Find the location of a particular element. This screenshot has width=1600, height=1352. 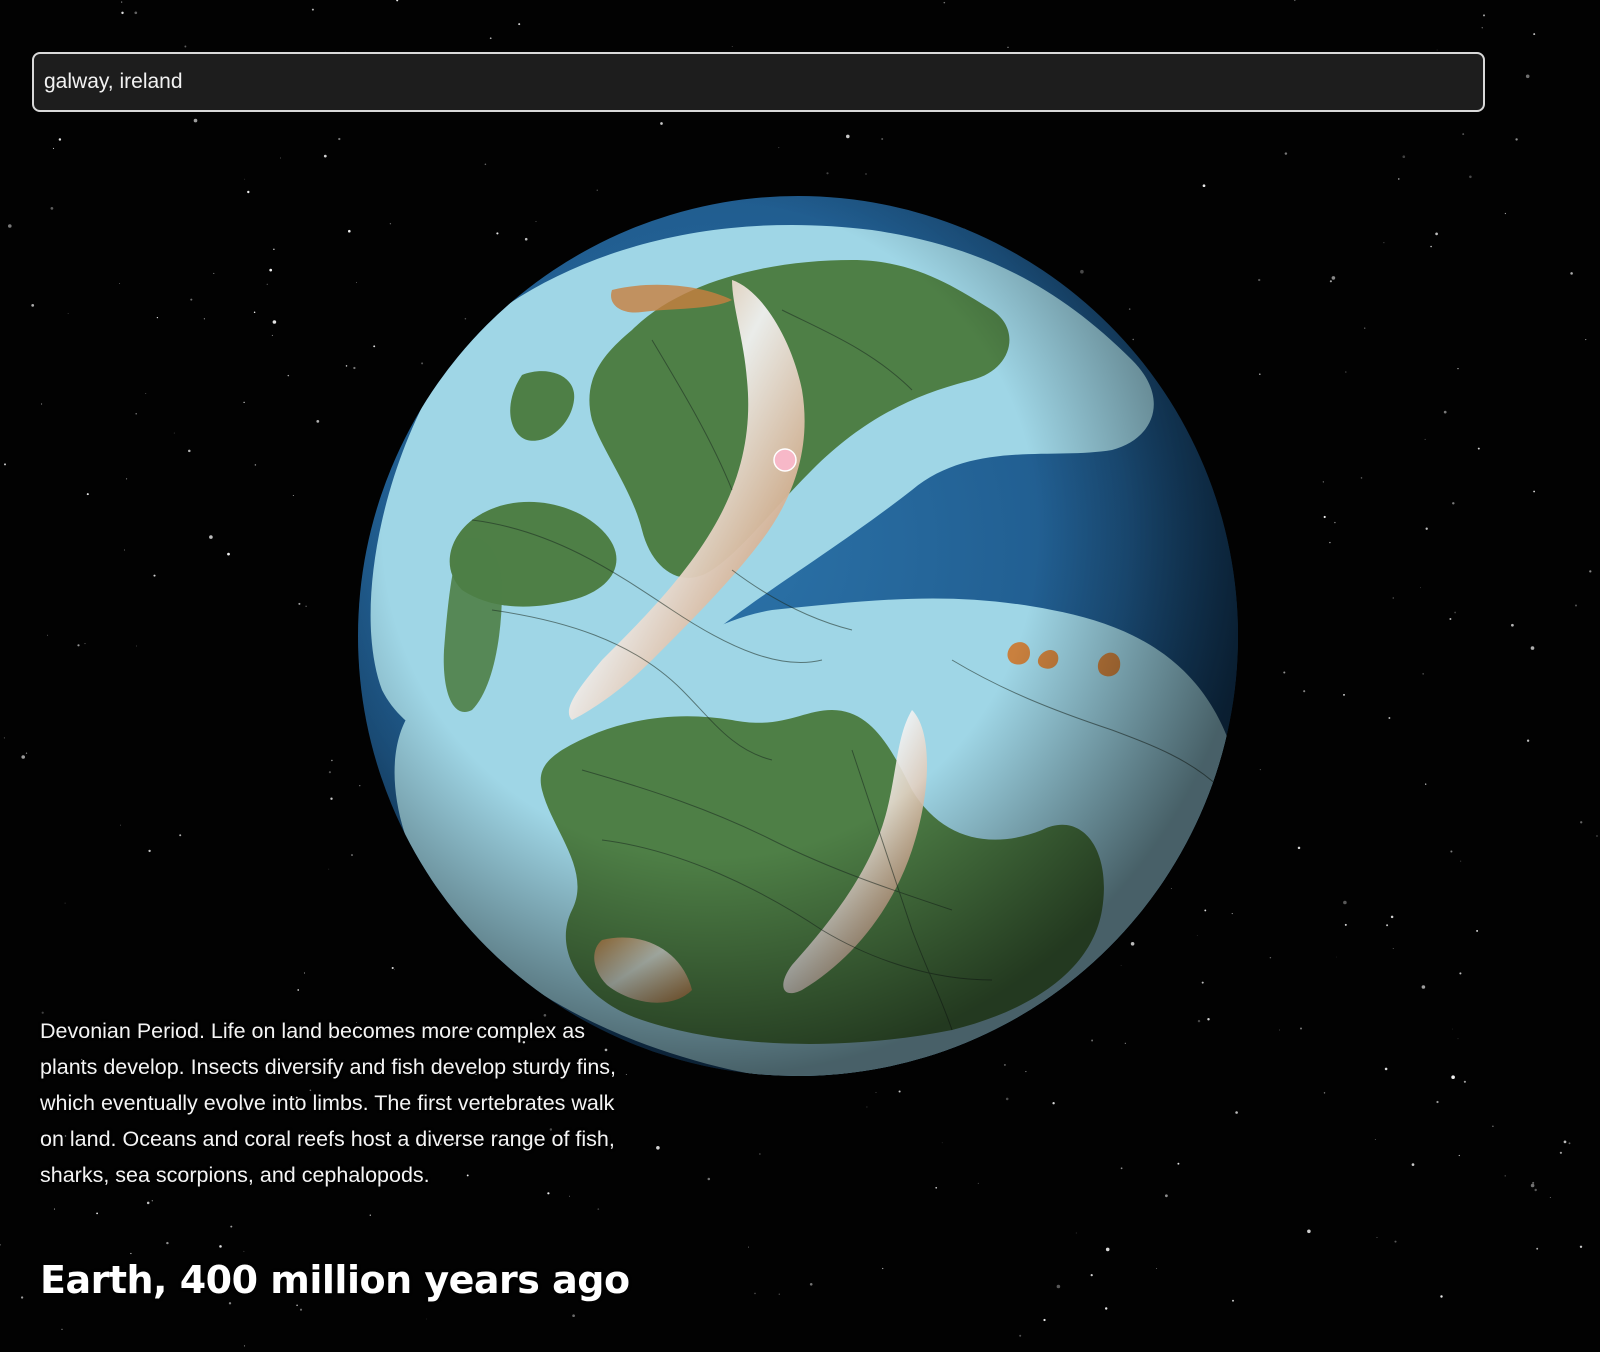

location-search-input is located at coordinates (758, 82).